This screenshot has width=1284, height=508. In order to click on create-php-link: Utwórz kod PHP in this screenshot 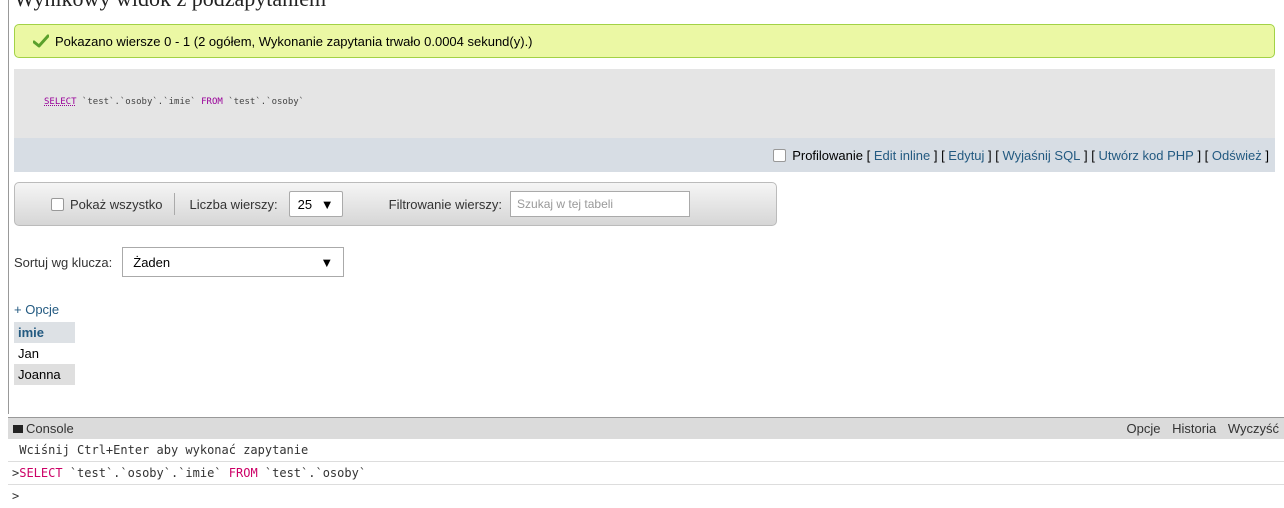, I will do `click(1145, 155)`.